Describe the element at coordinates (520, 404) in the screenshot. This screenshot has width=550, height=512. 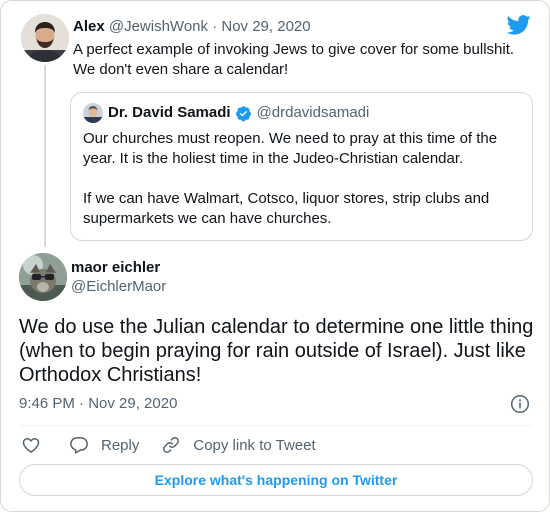
I see `info-icon` at that location.